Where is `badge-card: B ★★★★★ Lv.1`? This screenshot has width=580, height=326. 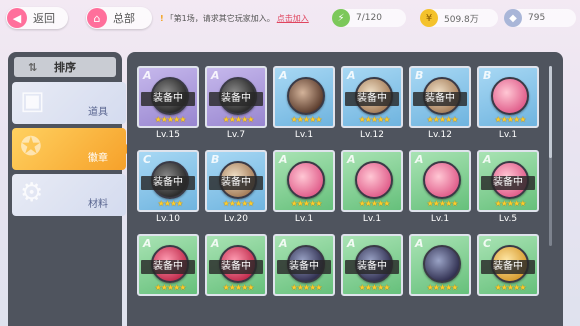
badge-card: B ★★★★★ Lv.1 is located at coordinates (508, 105).